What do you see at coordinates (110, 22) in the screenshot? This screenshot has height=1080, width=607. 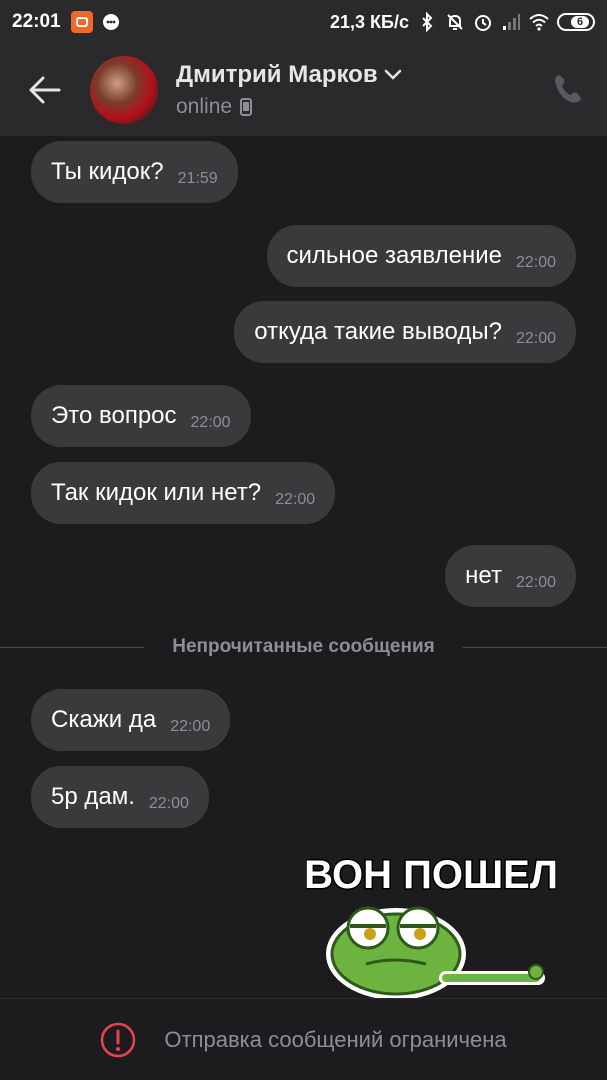 I see `chat-notification-icon` at bounding box center [110, 22].